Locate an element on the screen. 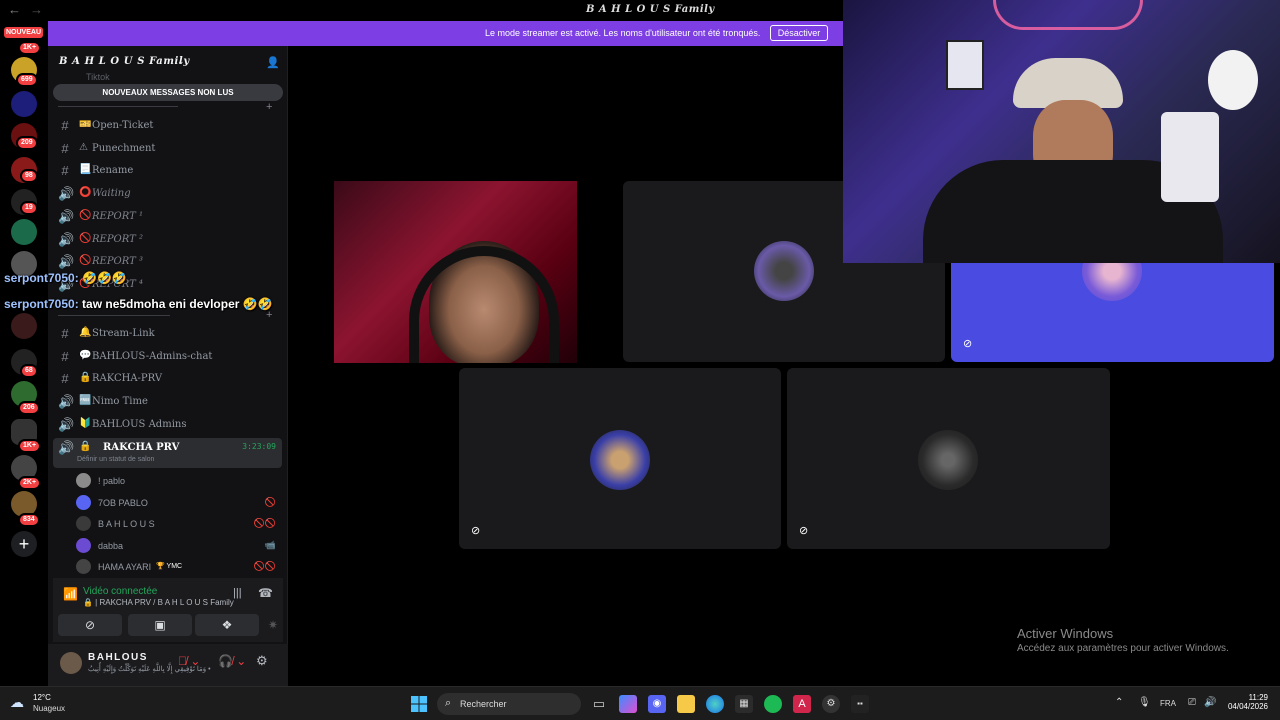  noise-suppression-icon: ||| is located at coordinates (237, 593).